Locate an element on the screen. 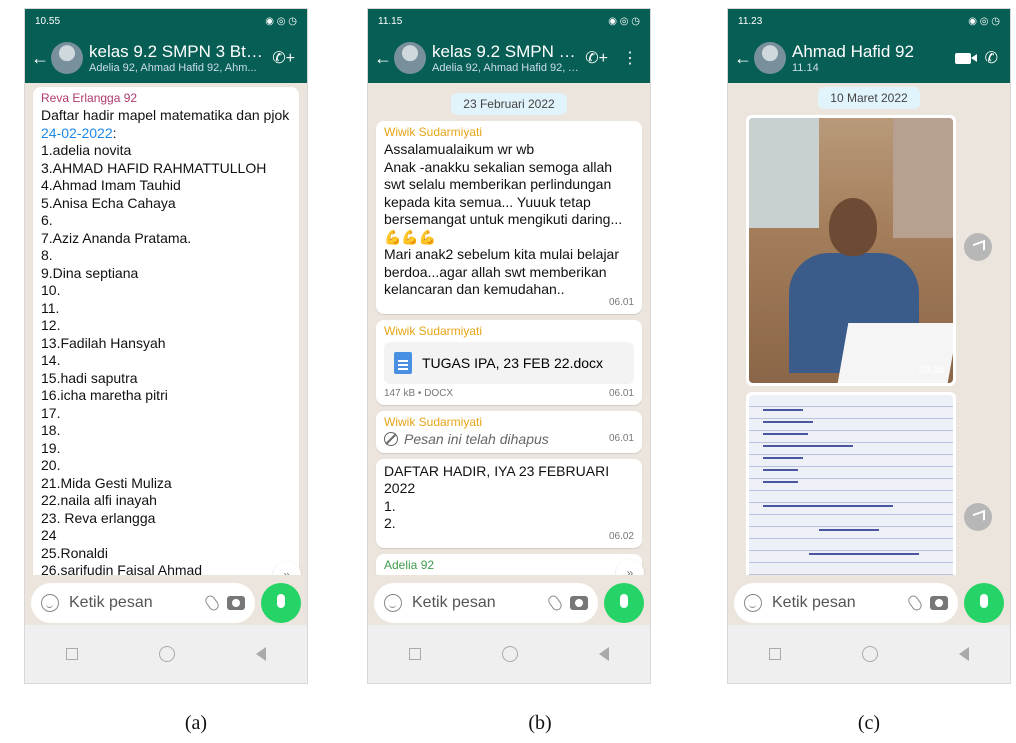  status-bar: 11.23 ◉ ◎ ◷ is located at coordinates (869, 21).